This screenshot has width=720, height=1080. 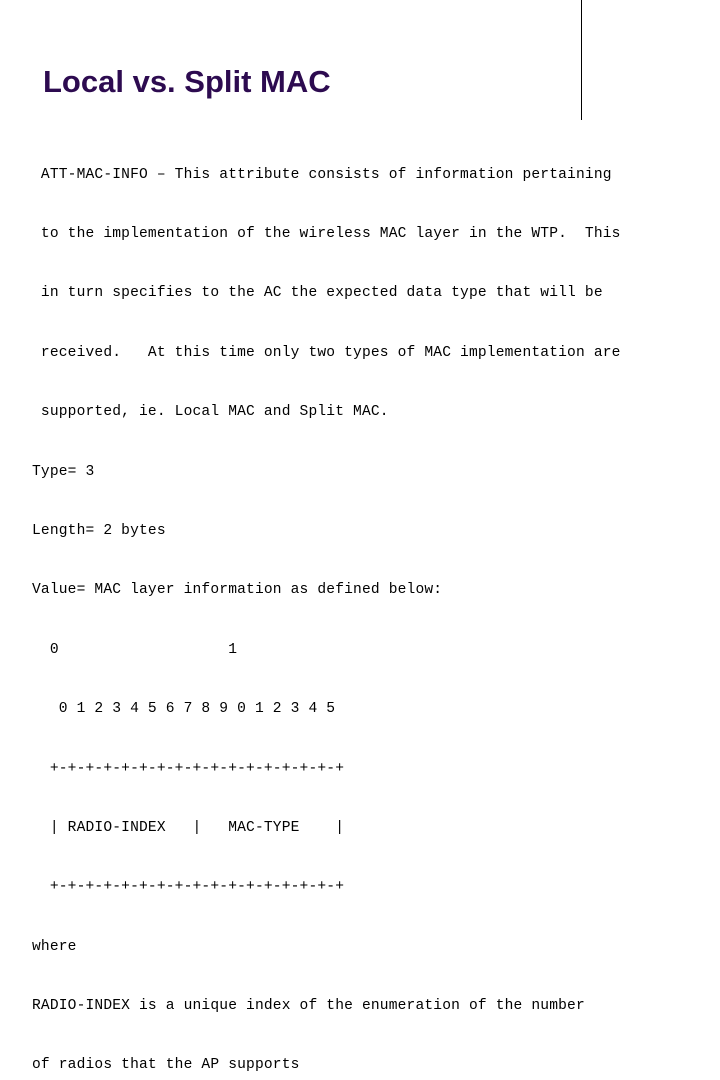 What do you see at coordinates (99, 530) in the screenshot?
I see `body-line: Length= 2 bytes` at bounding box center [99, 530].